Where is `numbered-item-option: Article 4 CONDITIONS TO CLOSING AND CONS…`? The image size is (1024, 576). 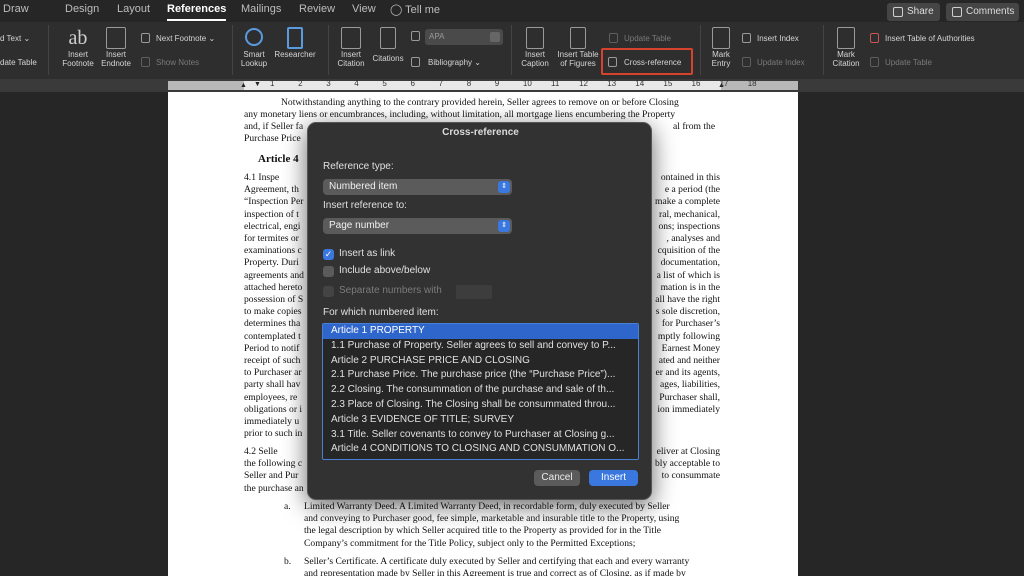 numbered-item-option: Article 4 CONDITIONS TO CLOSING AND CONS… is located at coordinates (480, 449).